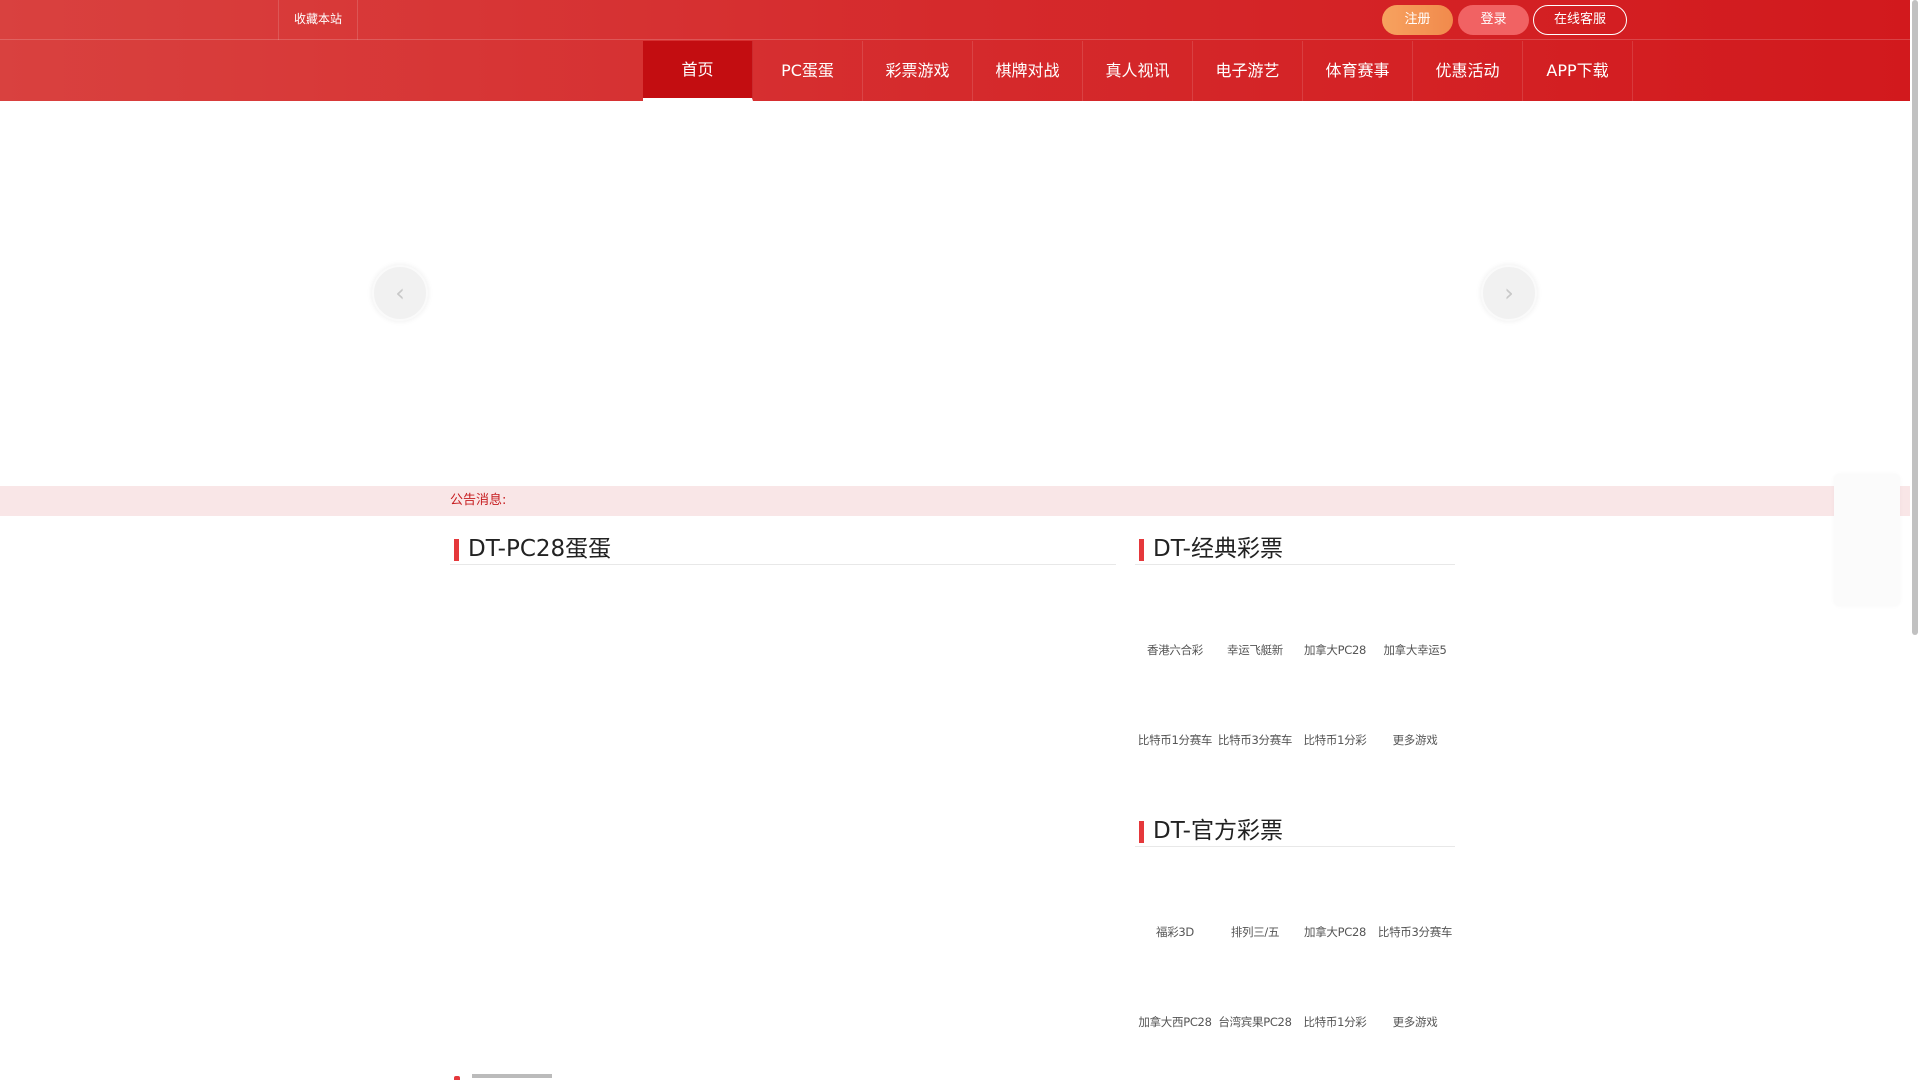  I want to click on section-title-text: DT-官方彩票, so click(1218, 831).